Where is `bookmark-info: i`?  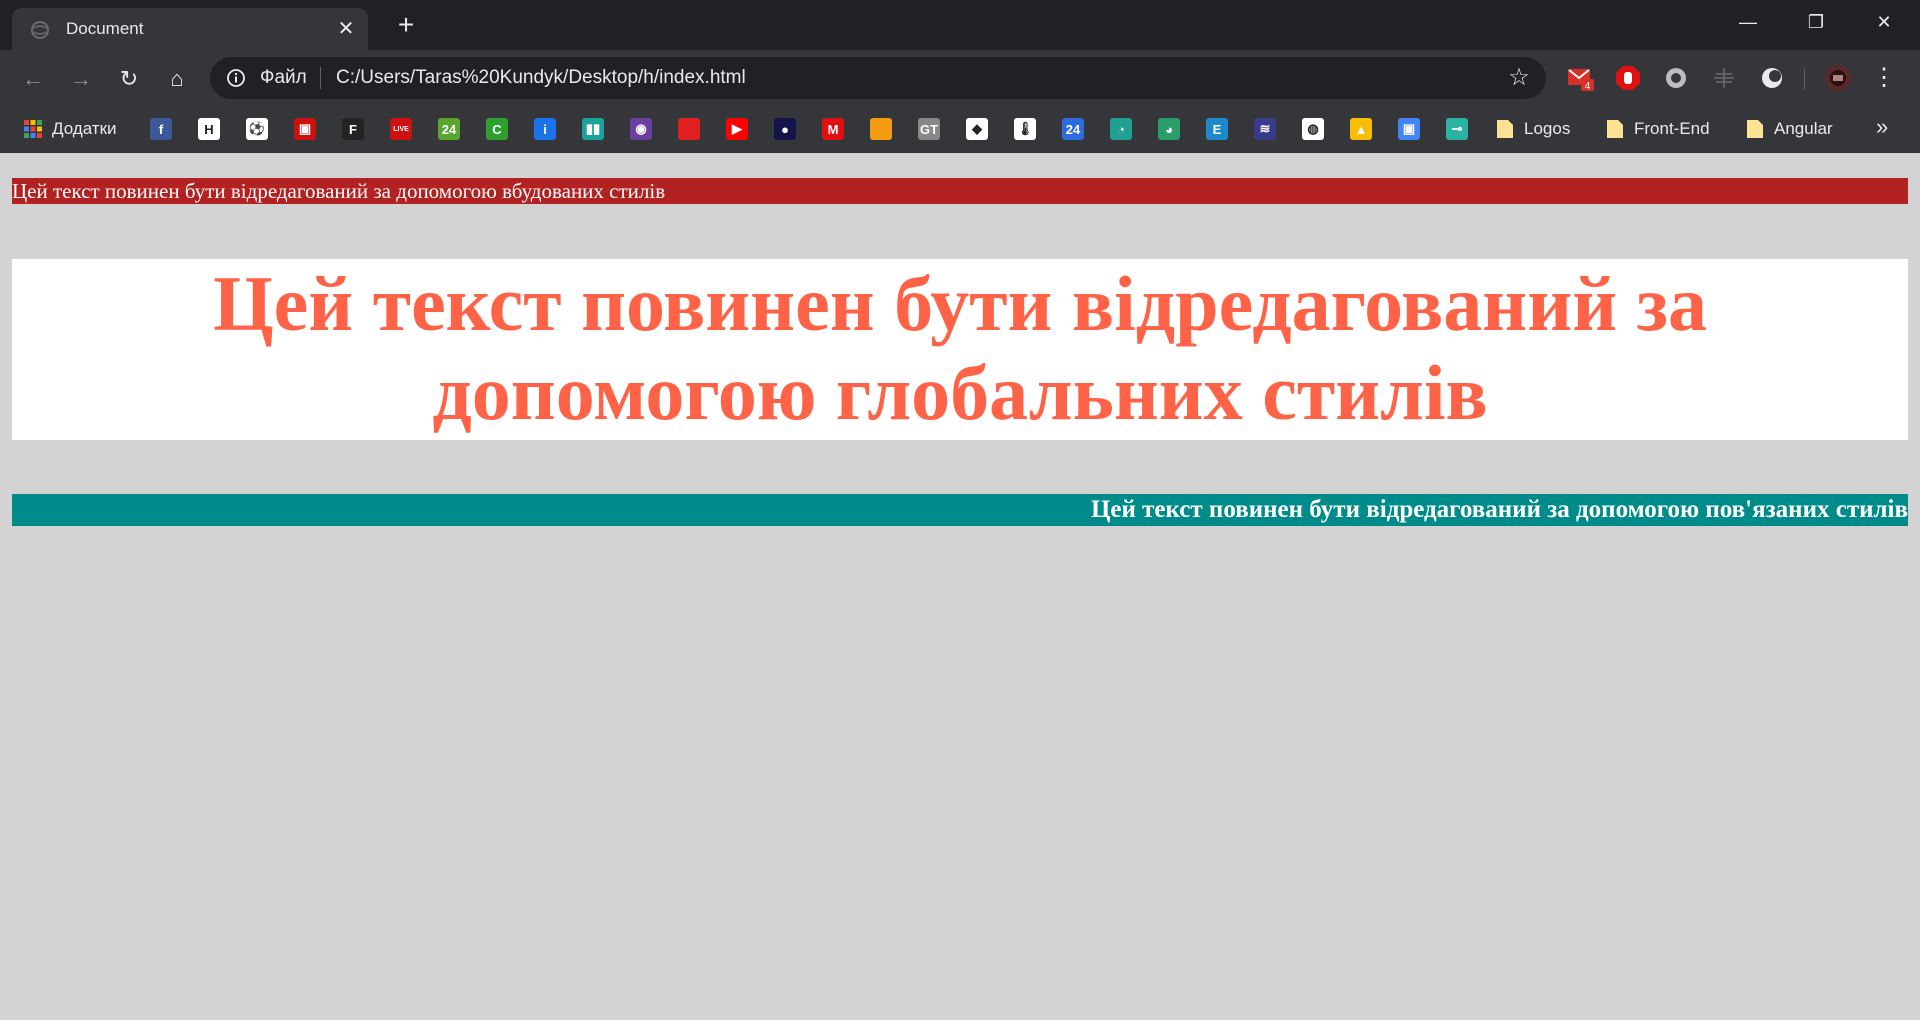 bookmark-info: i is located at coordinates (546, 130).